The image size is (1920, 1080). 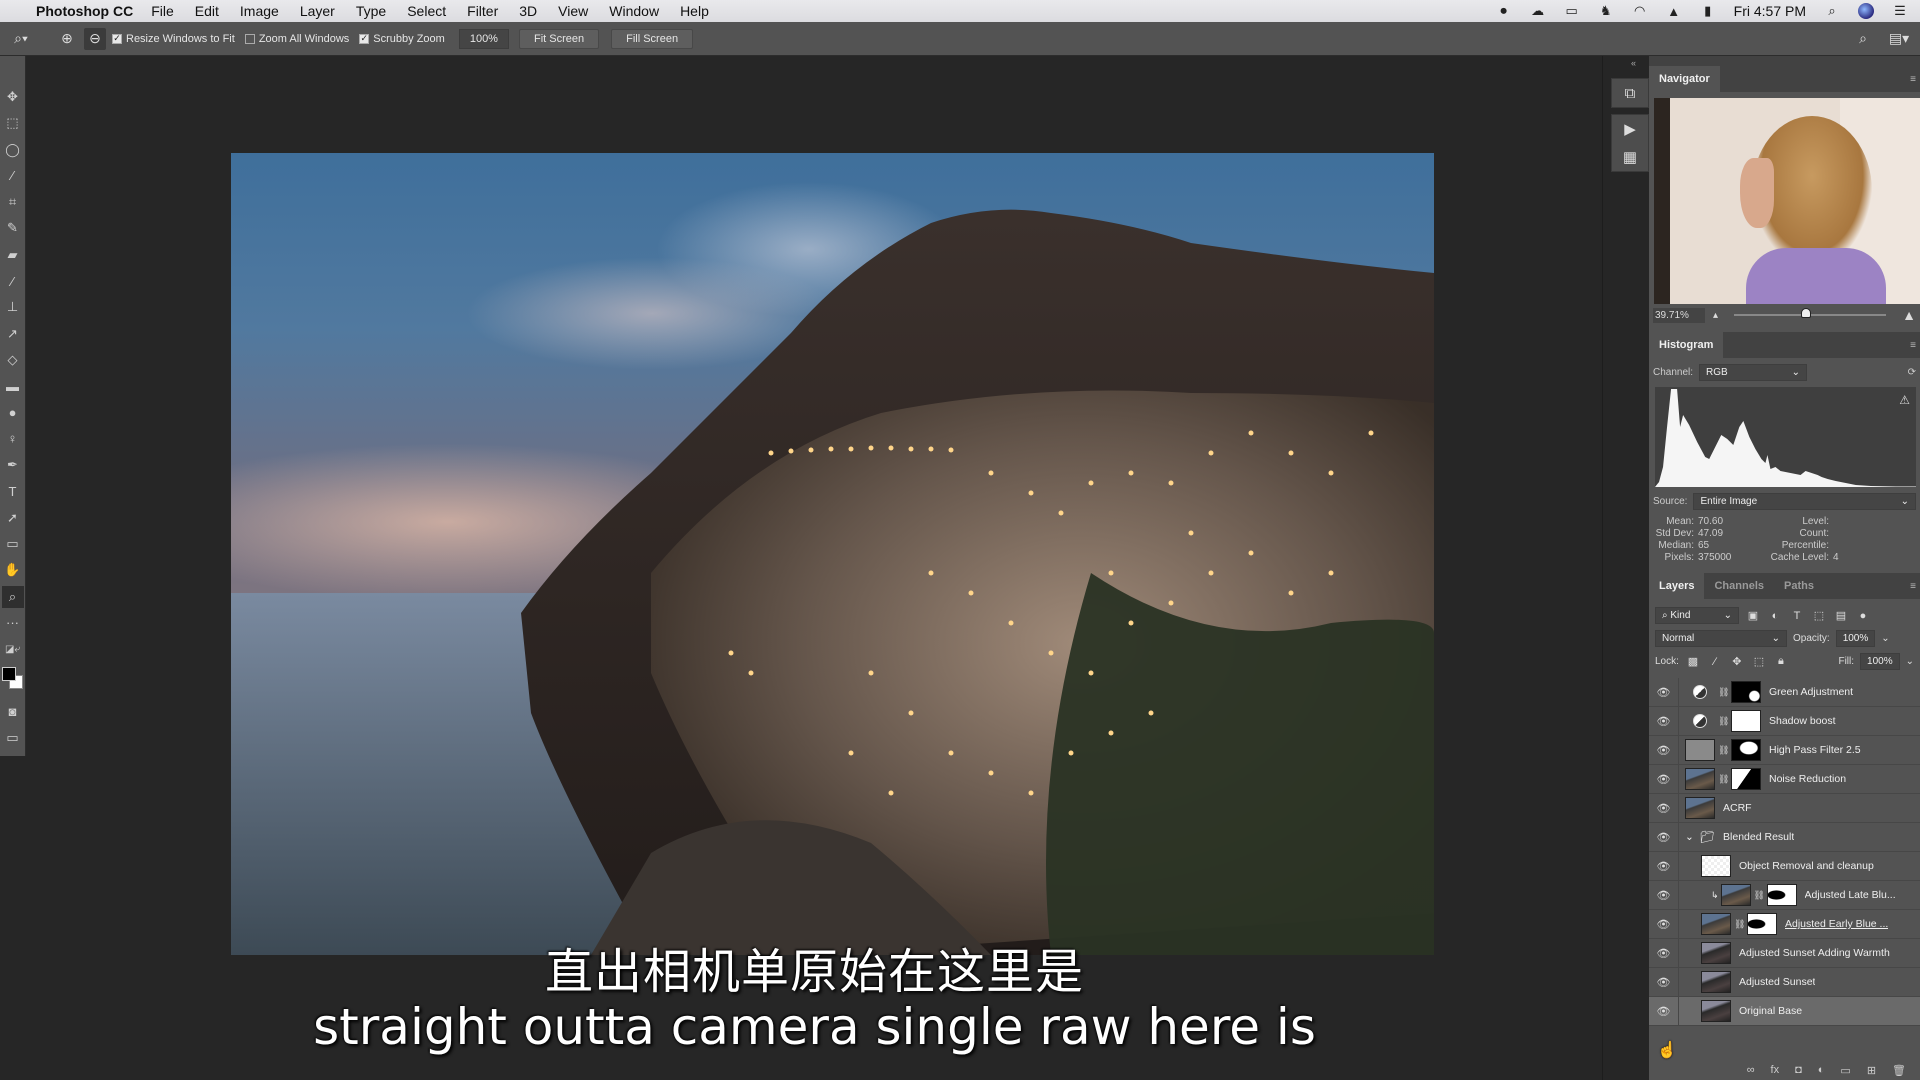 What do you see at coordinates (1900, 10) in the screenshot?
I see `notification-center-icon: ☰` at bounding box center [1900, 10].